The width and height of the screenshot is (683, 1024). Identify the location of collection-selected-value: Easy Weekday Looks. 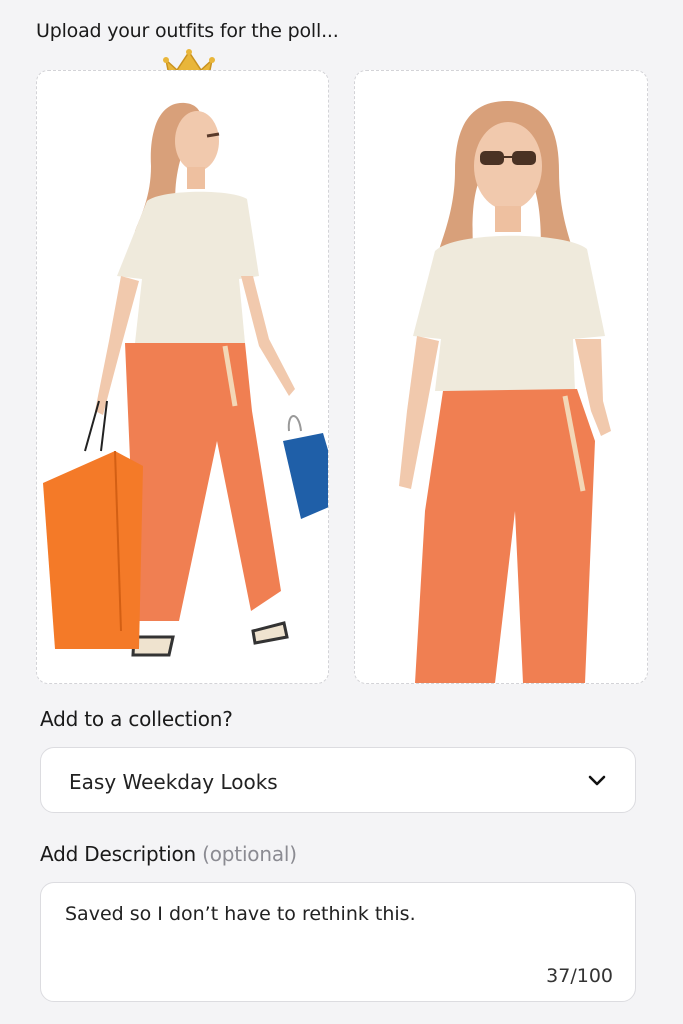
(173, 782).